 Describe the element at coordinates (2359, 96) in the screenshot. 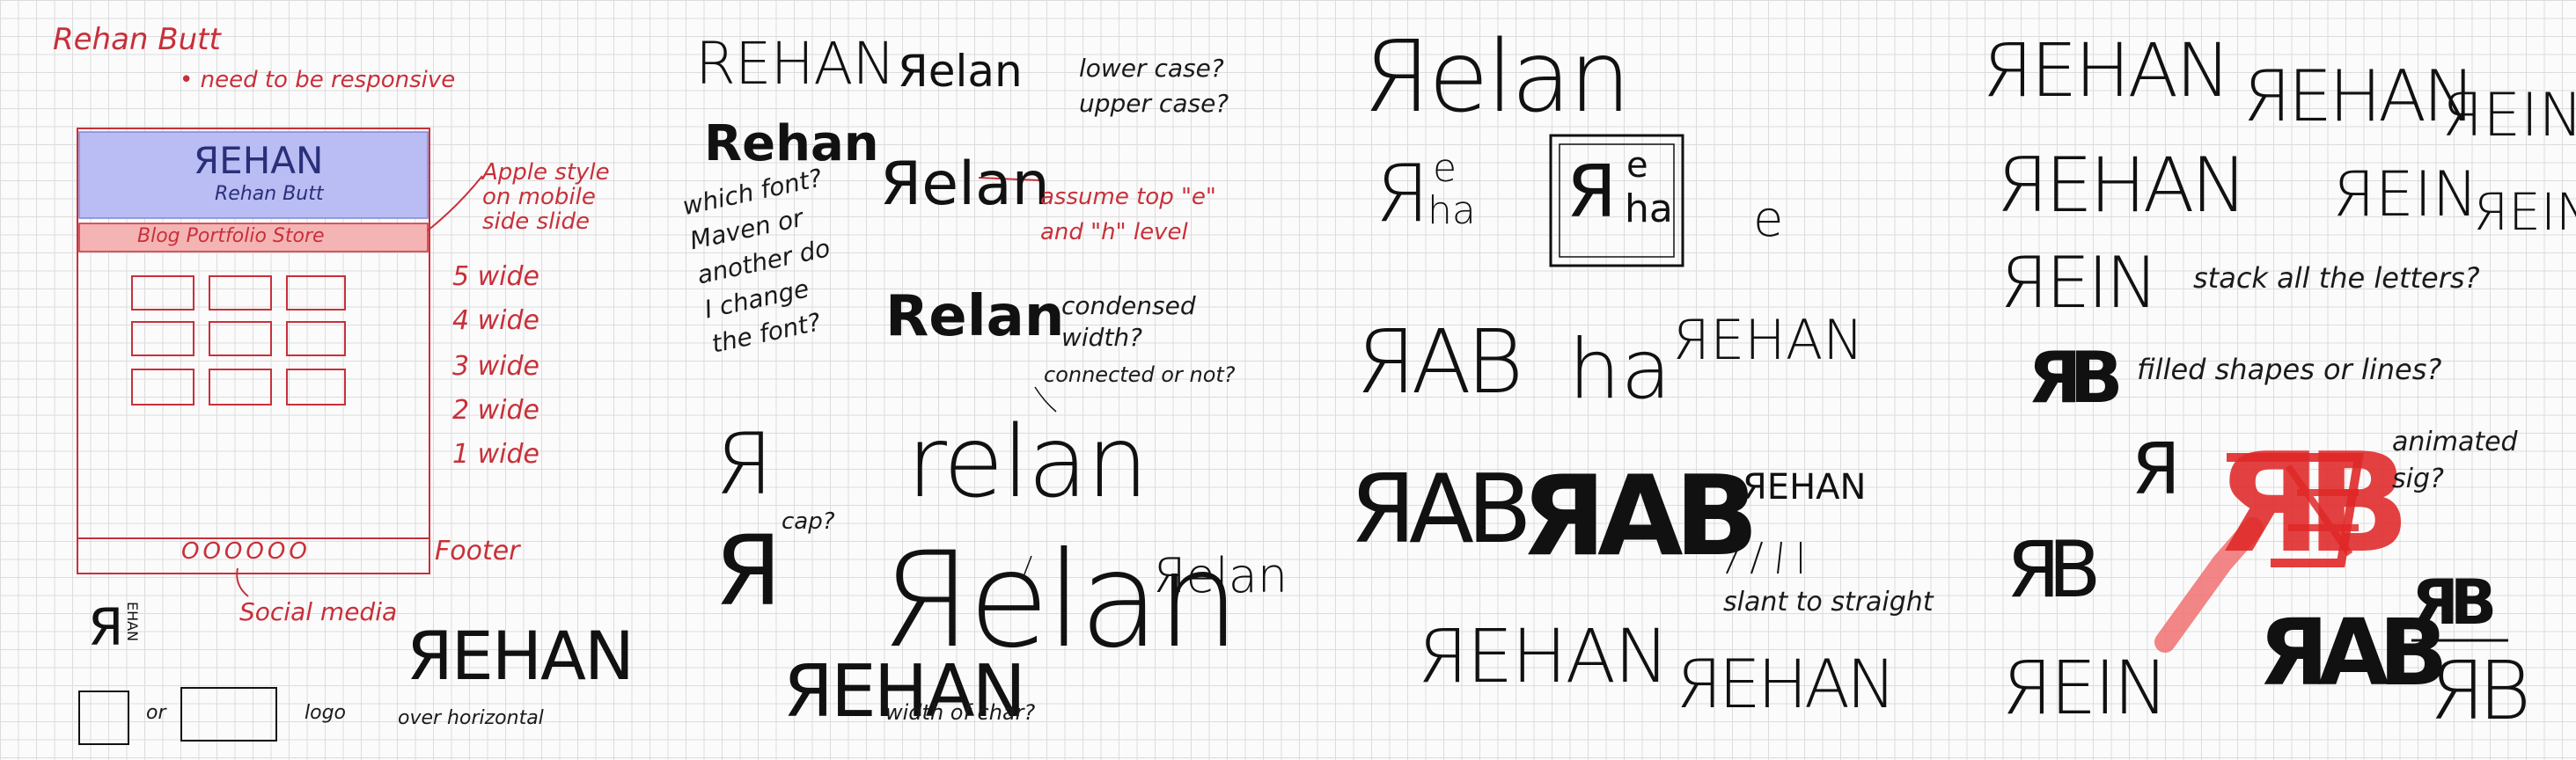

I see `rehan-2: ЯEHAN` at that location.